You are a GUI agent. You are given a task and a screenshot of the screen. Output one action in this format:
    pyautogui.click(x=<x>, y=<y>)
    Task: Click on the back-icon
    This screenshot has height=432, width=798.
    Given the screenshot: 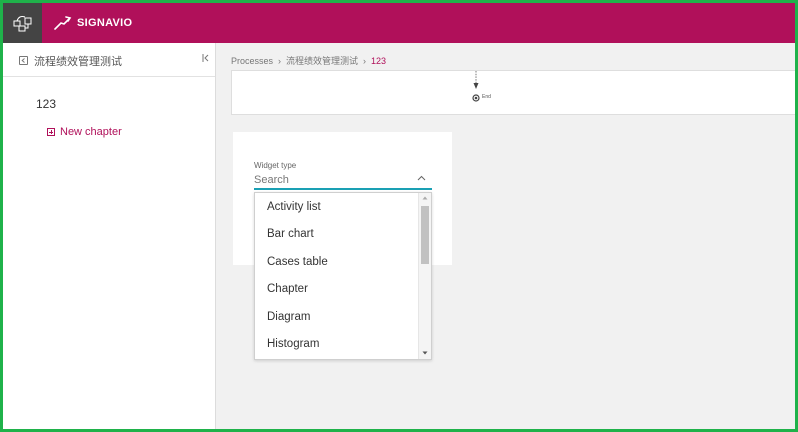 What is the action you would take?
    pyautogui.click(x=23, y=60)
    